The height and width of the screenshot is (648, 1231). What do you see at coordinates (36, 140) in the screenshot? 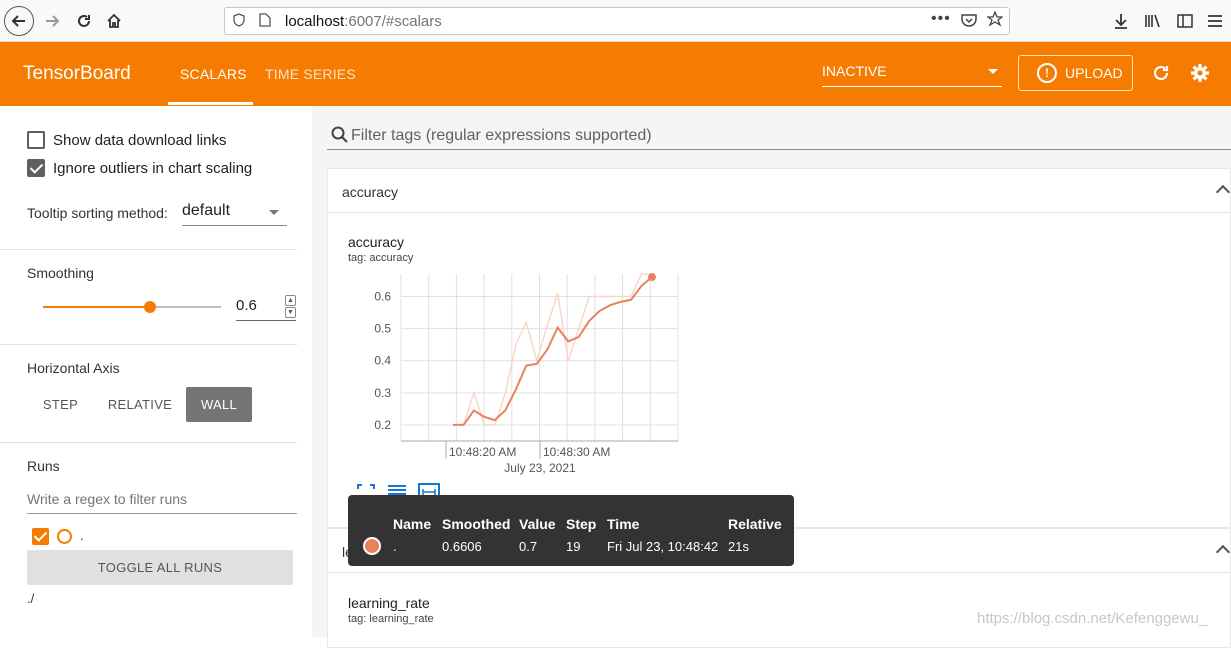
I see `checkbox` at bounding box center [36, 140].